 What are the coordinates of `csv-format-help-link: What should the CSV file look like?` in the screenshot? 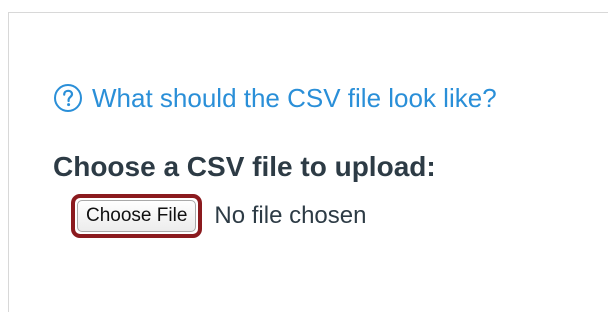 It's located at (275, 98).